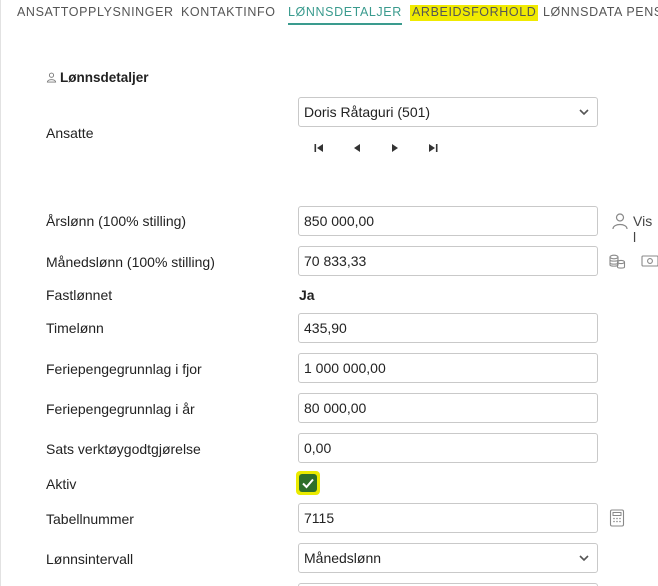 The image size is (658, 586). I want to click on money-icon, so click(649, 261).